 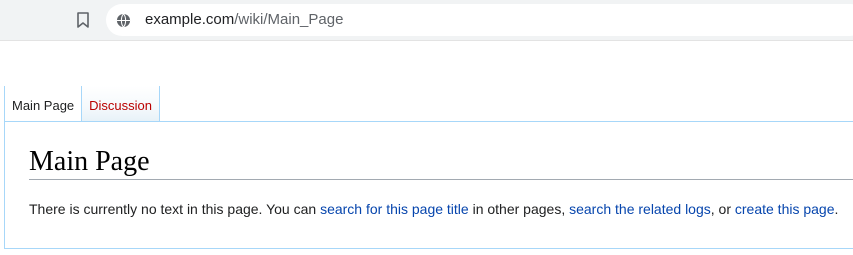 What do you see at coordinates (121, 103) in the screenshot?
I see `tab-discussion: Discussion` at bounding box center [121, 103].